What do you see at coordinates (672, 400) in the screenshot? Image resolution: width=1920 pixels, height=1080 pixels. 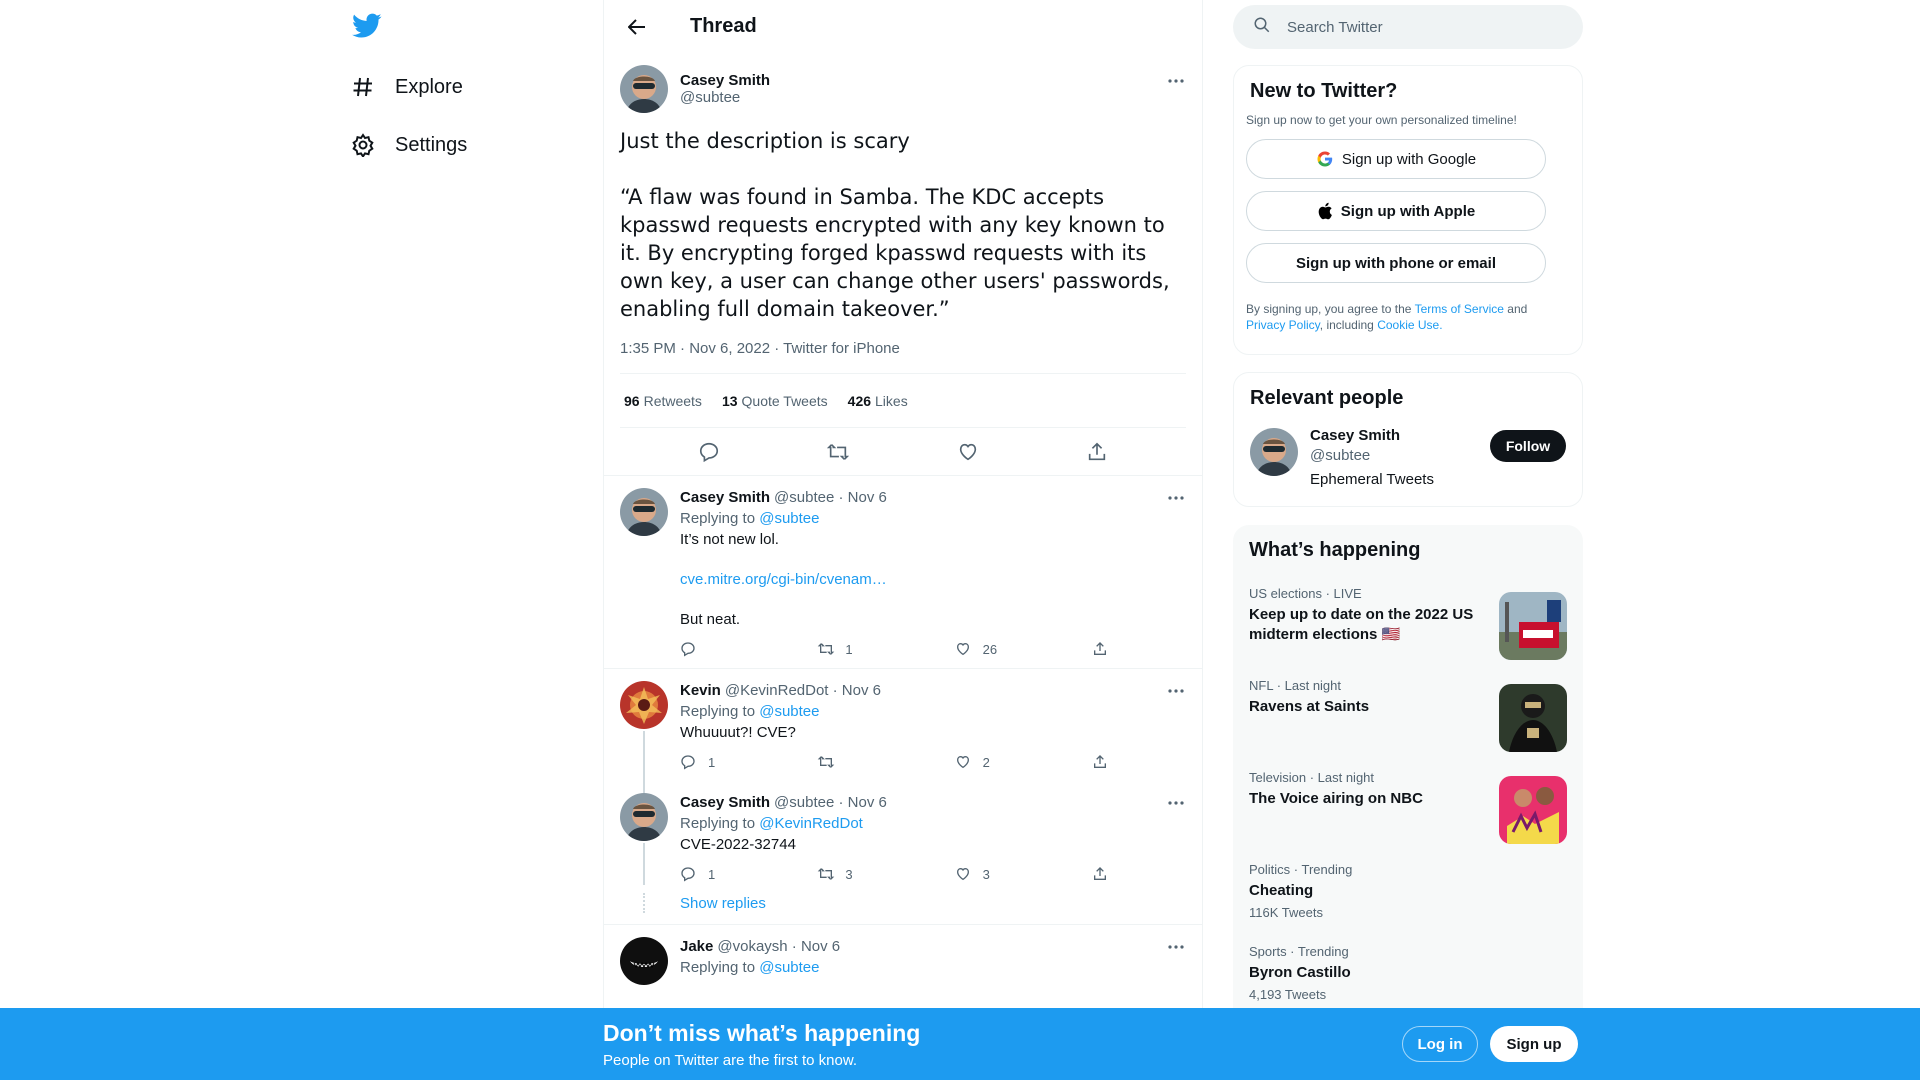 I see `retweets-label: Retweets` at bounding box center [672, 400].